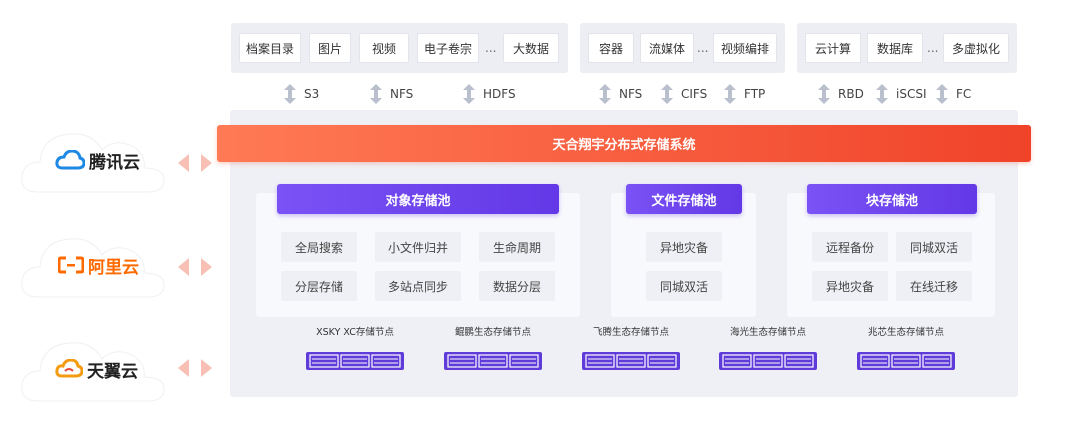  I want to click on app-chip: 数据库, so click(895, 48).